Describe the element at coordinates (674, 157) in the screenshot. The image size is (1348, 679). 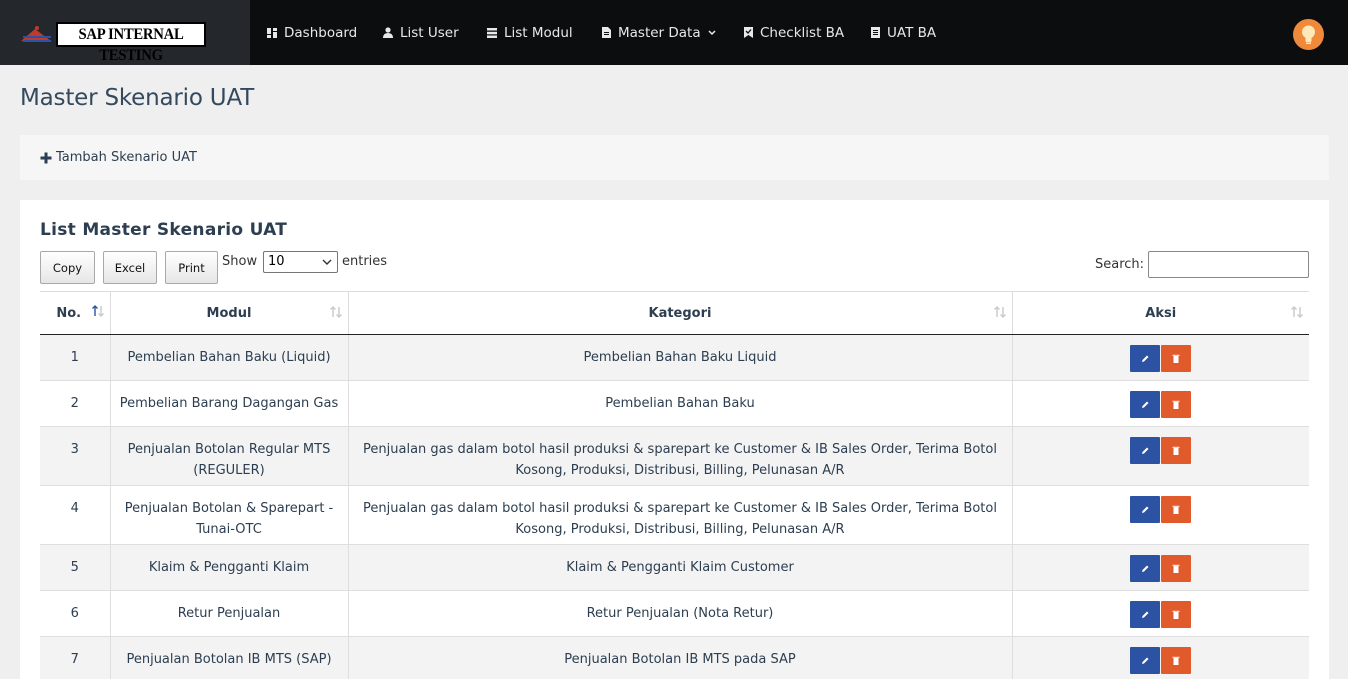
I see `add-panel: Tambah Skenario UAT` at that location.